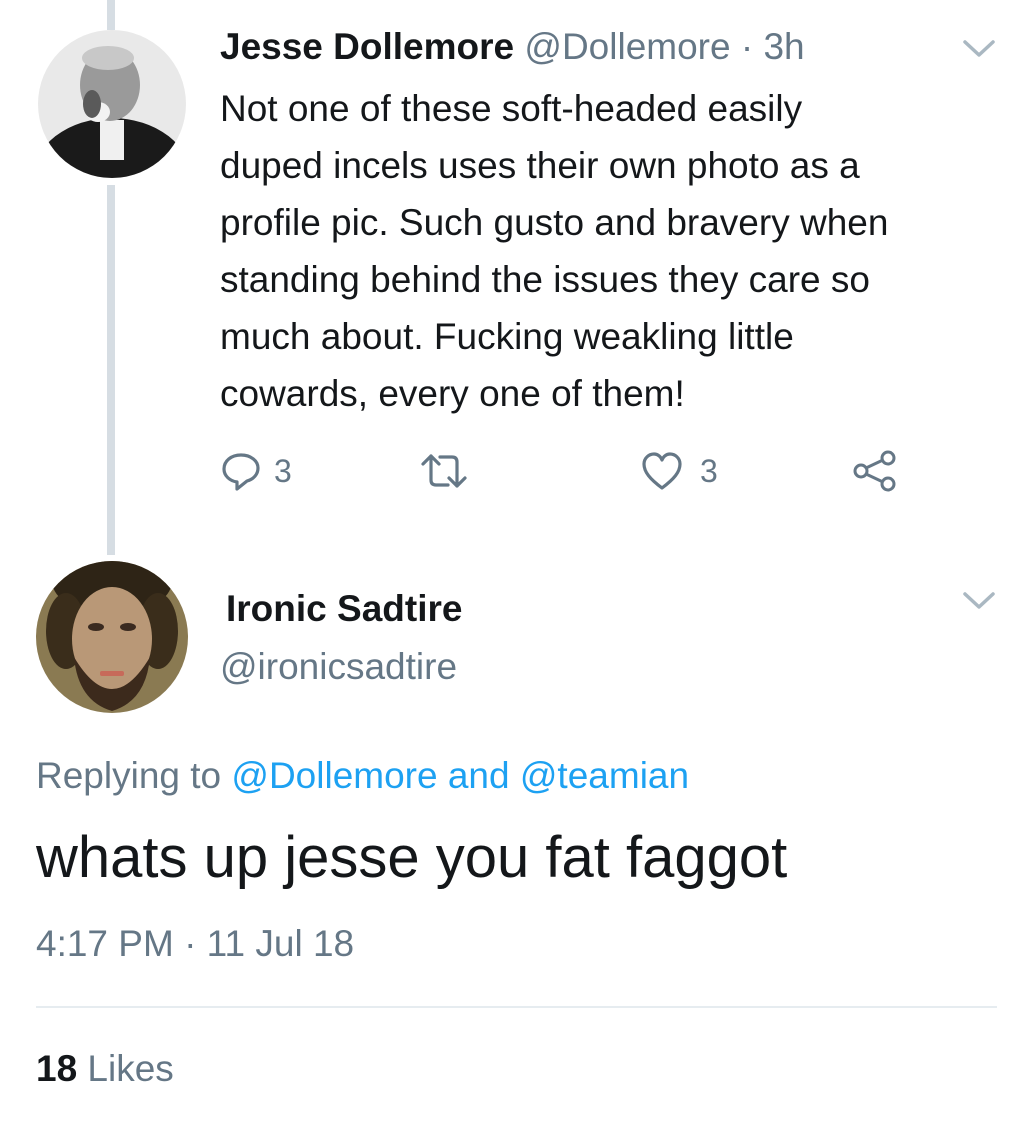  Describe the element at coordinates (367, 46) in the screenshot. I see `author-name: Jesse Dollemore` at that location.